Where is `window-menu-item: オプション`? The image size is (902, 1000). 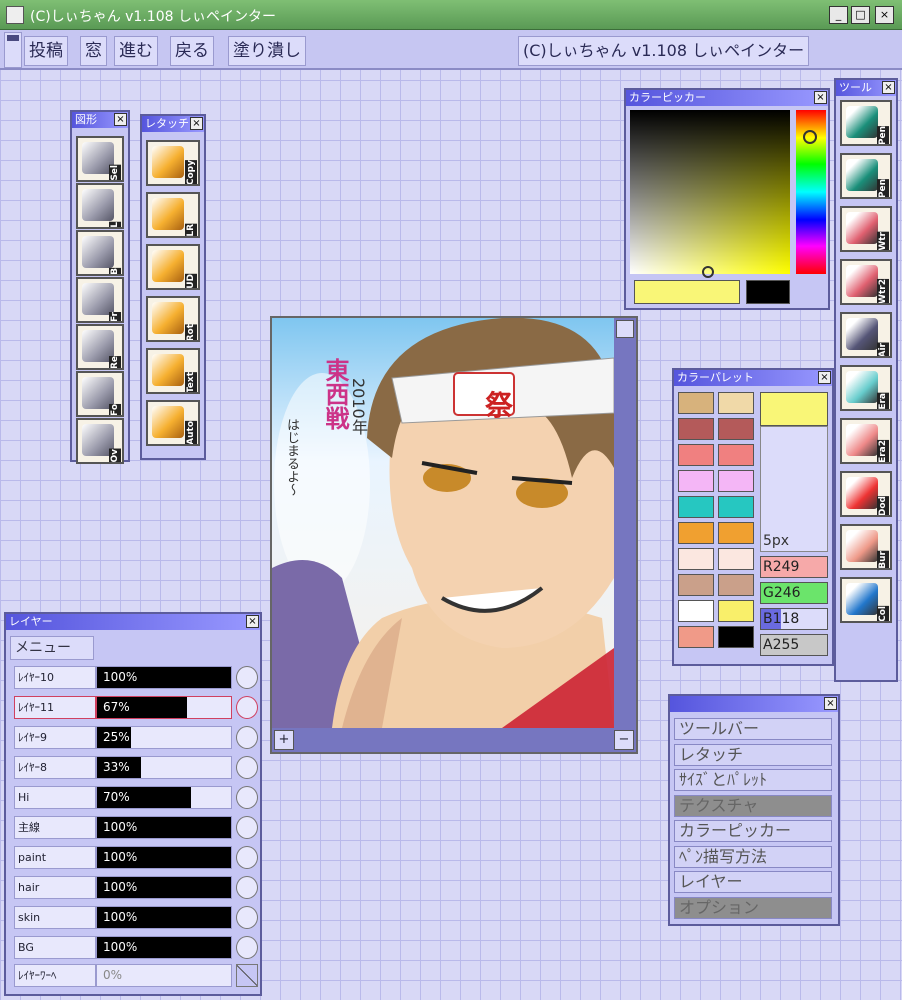
window-menu-item: オプション is located at coordinates (753, 907).